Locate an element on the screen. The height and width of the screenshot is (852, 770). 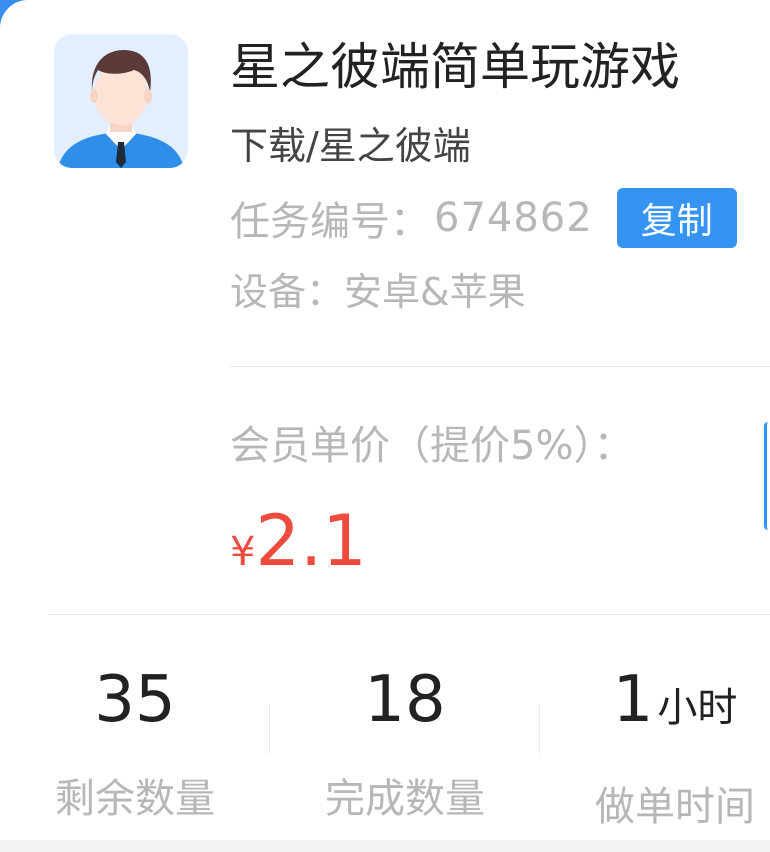
device-info: 设备：安卓&苹果 is located at coordinates (378, 292).